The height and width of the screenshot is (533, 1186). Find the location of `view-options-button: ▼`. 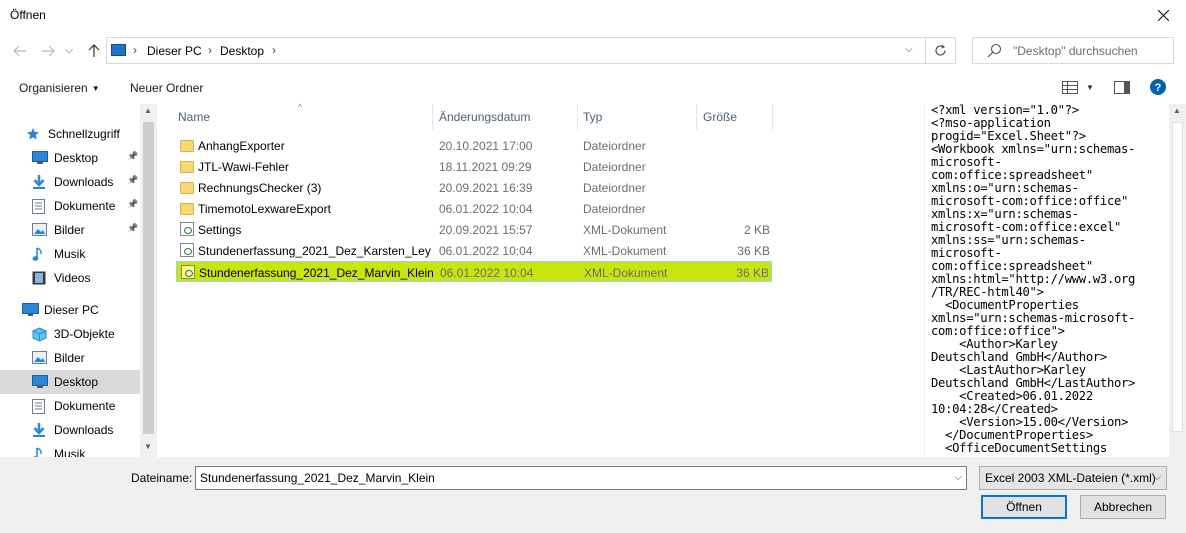

view-options-button: ▼ is located at coordinates (1078, 87).